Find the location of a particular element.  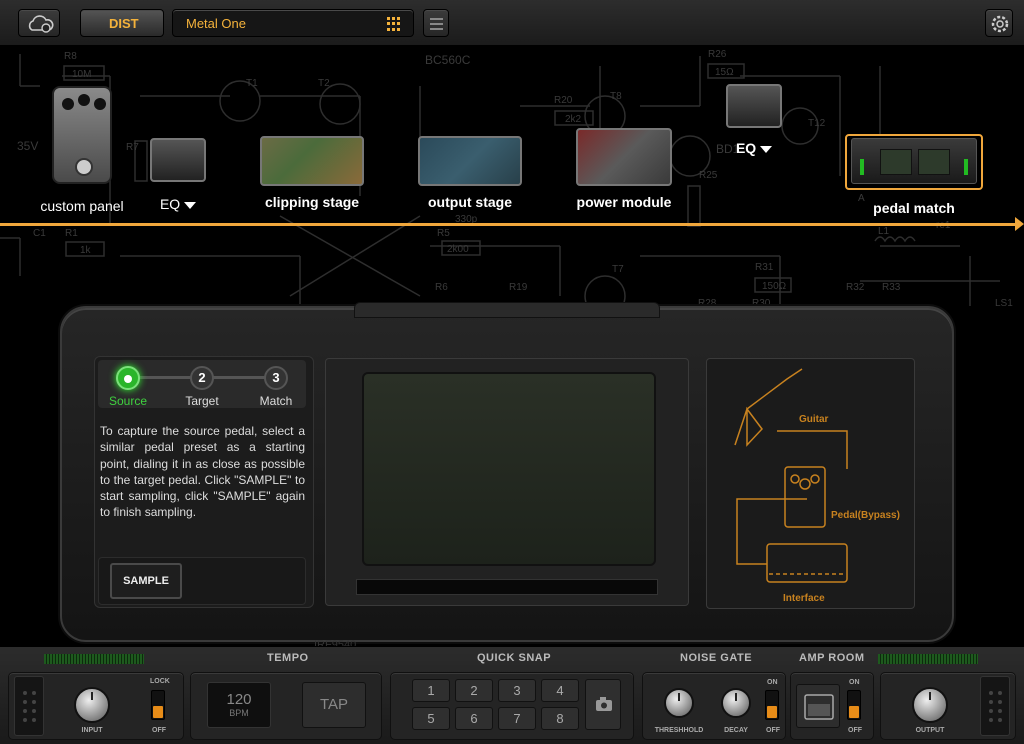

step-source is located at coordinates (128, 378).